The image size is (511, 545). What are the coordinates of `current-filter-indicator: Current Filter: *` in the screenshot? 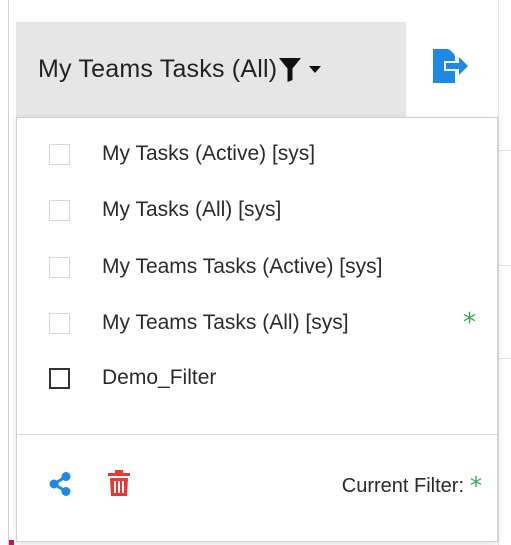 It's located at (389, 486).